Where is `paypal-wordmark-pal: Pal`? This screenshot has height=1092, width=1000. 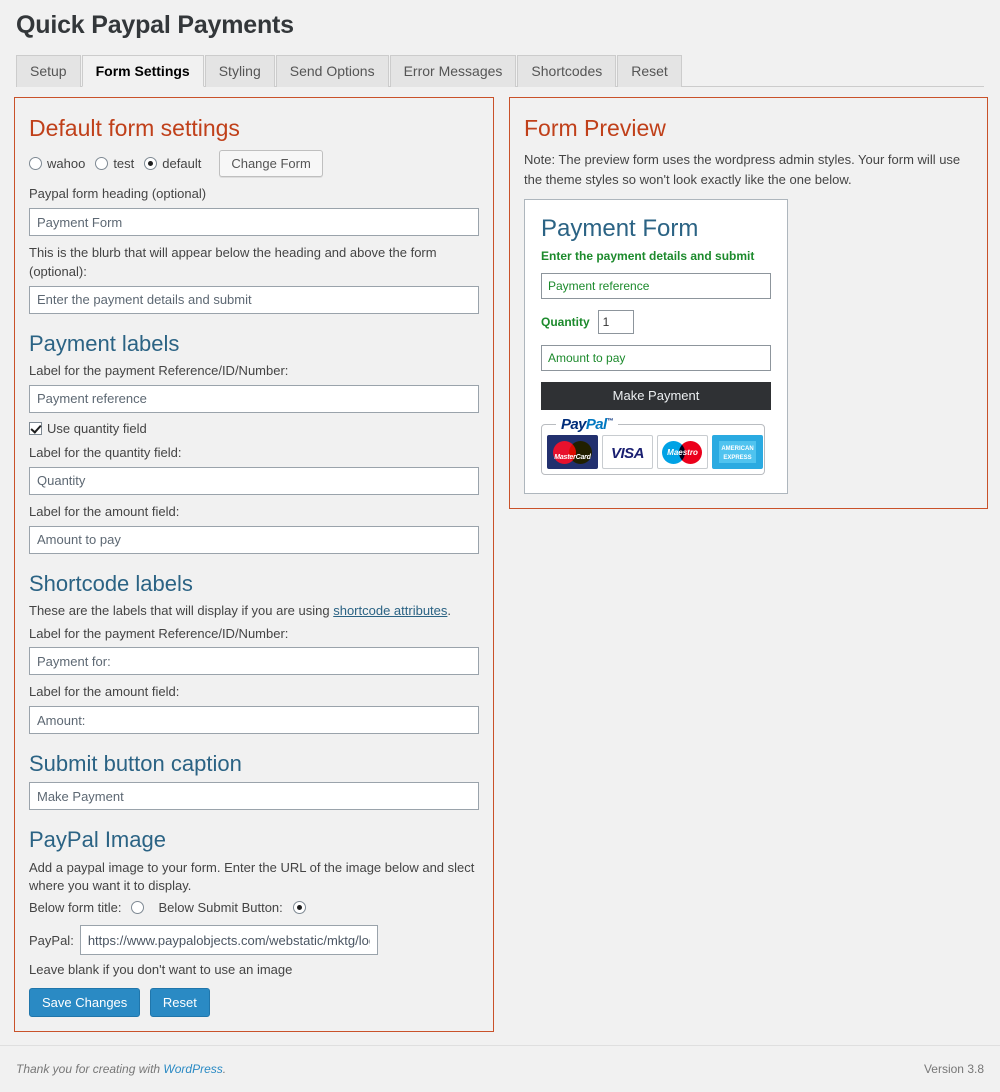 paypal-wordmark-pal: Pal is located at coordinates (596, 424).